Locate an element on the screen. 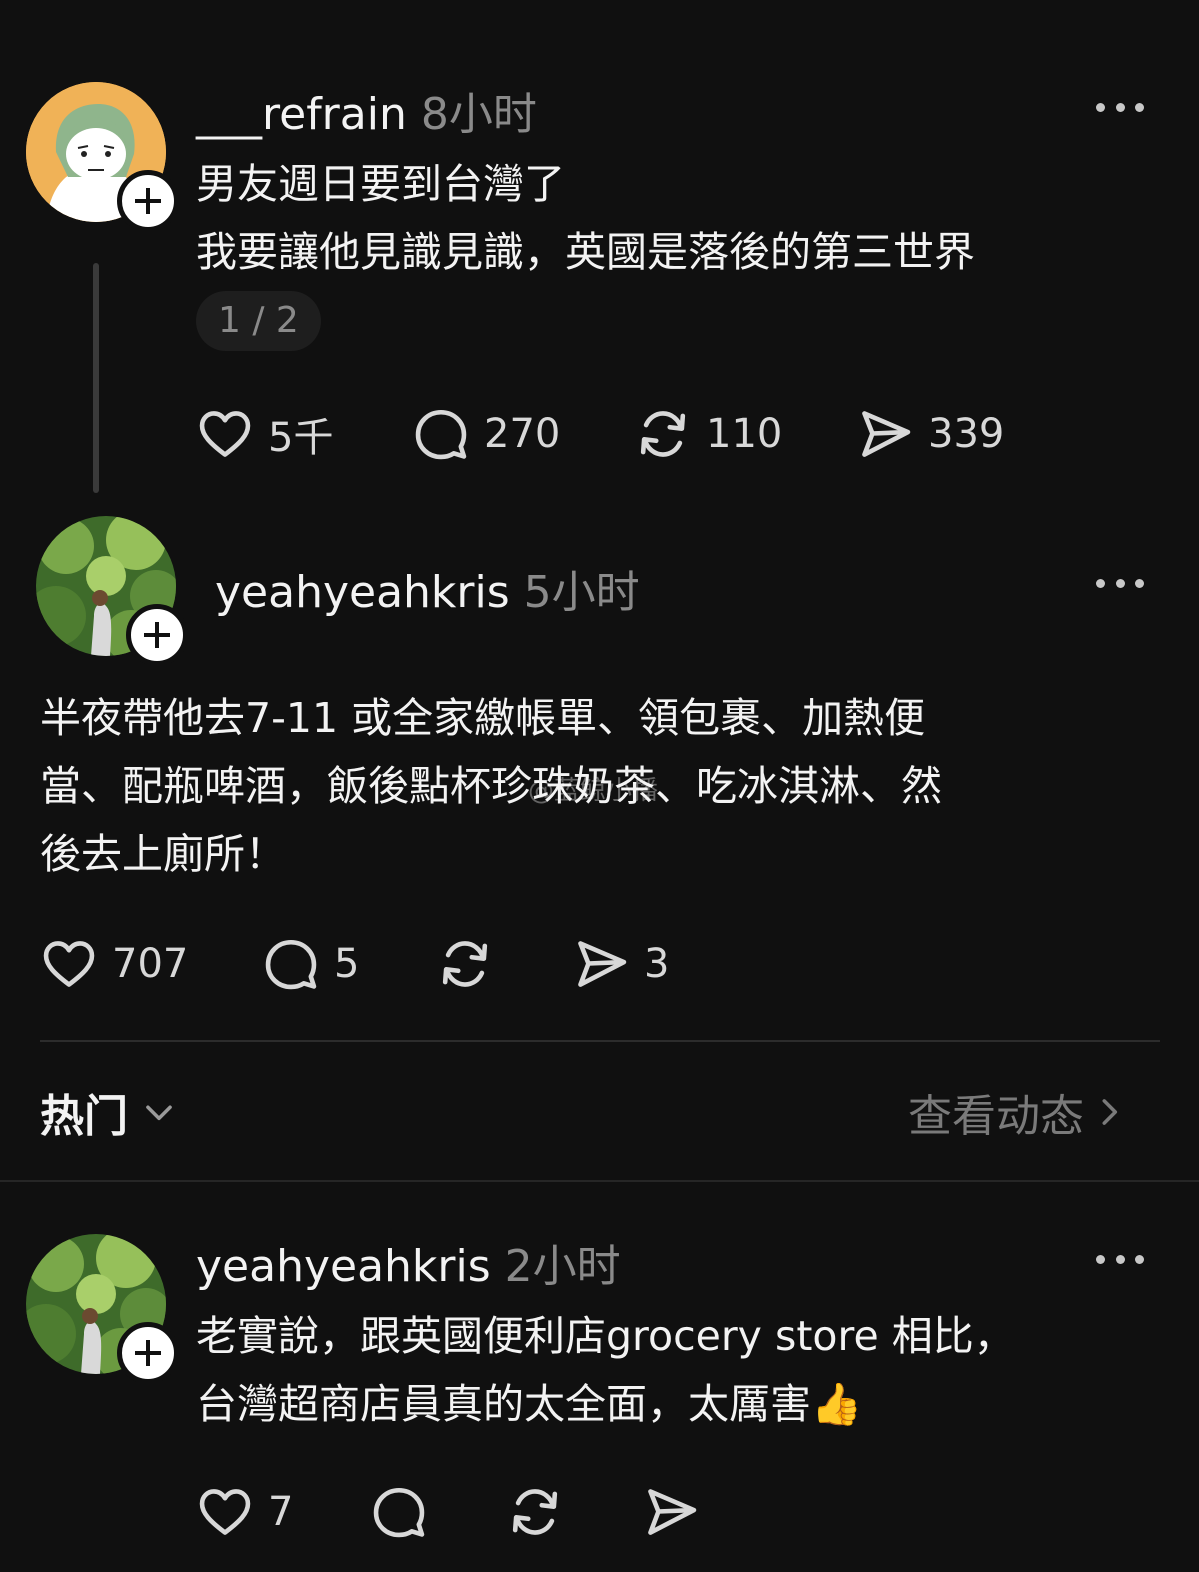 This screenshot has height=1572, width=1199. like-button: 7 is located at coordinates (283, 1512).